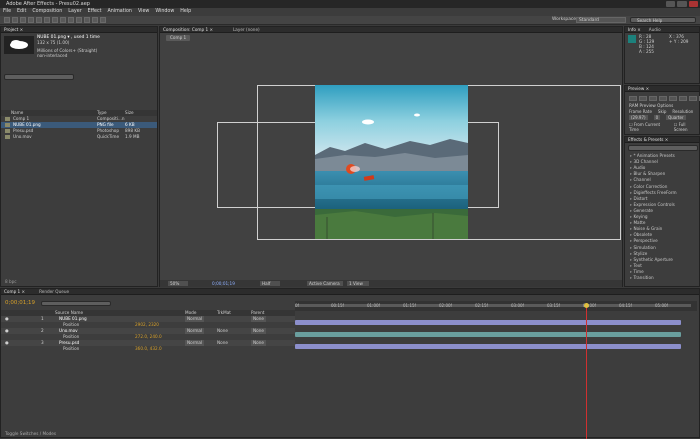  Describe the element at coordinates (662, 266) in the screenshot. I see `effect-category: Text` at that location.